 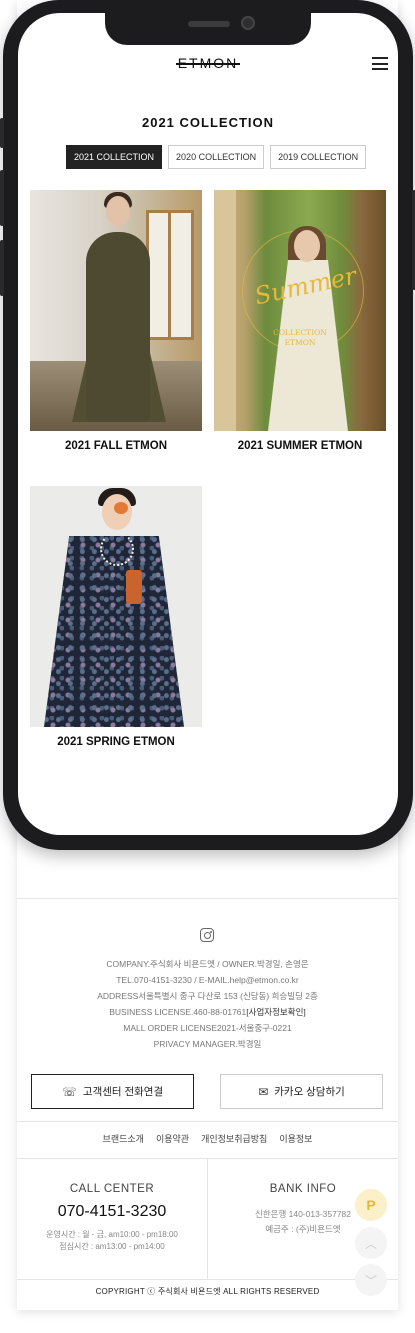 I want to click on card-caption: 2021 SUMMER ETMON, so click(x=300, y=446).